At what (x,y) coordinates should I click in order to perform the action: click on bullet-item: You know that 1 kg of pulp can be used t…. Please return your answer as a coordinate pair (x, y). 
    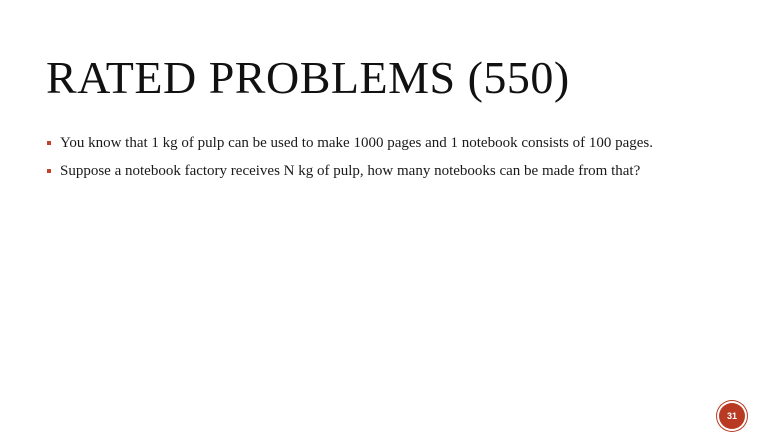
    Looking at the image, I should click on (366, 143).